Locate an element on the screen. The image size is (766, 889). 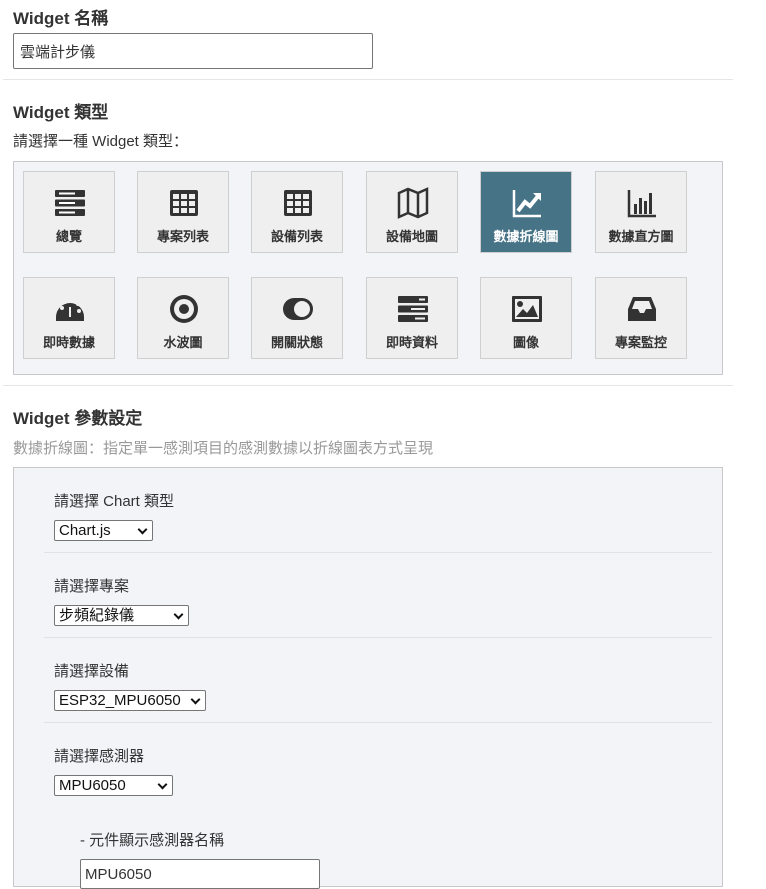
widget-type-label: 水波圖 is located at coordinates (183, 342).